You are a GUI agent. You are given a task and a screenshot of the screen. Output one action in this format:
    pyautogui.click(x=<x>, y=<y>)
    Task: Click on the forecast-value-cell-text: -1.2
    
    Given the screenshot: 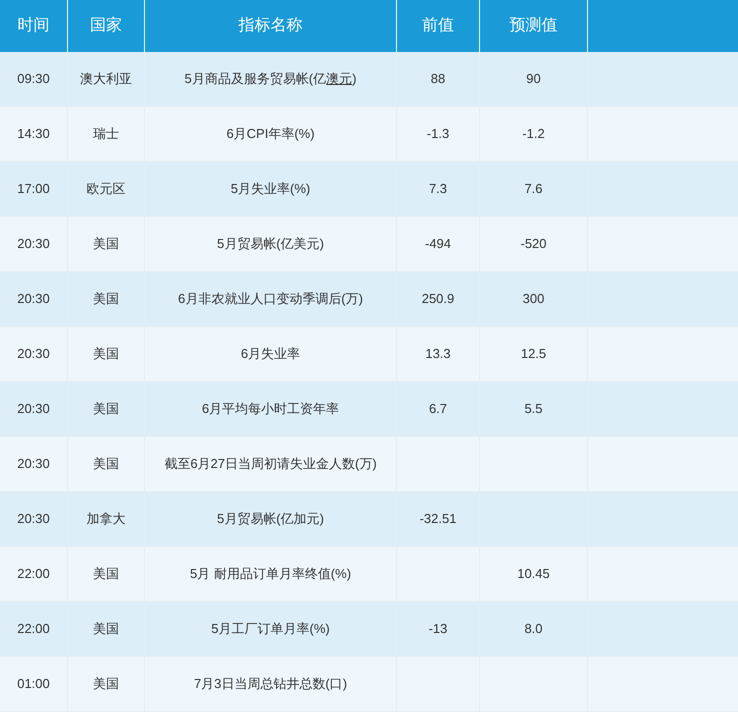 What is the action you would take?
    pyautogui.click(x=533, y=134)
    